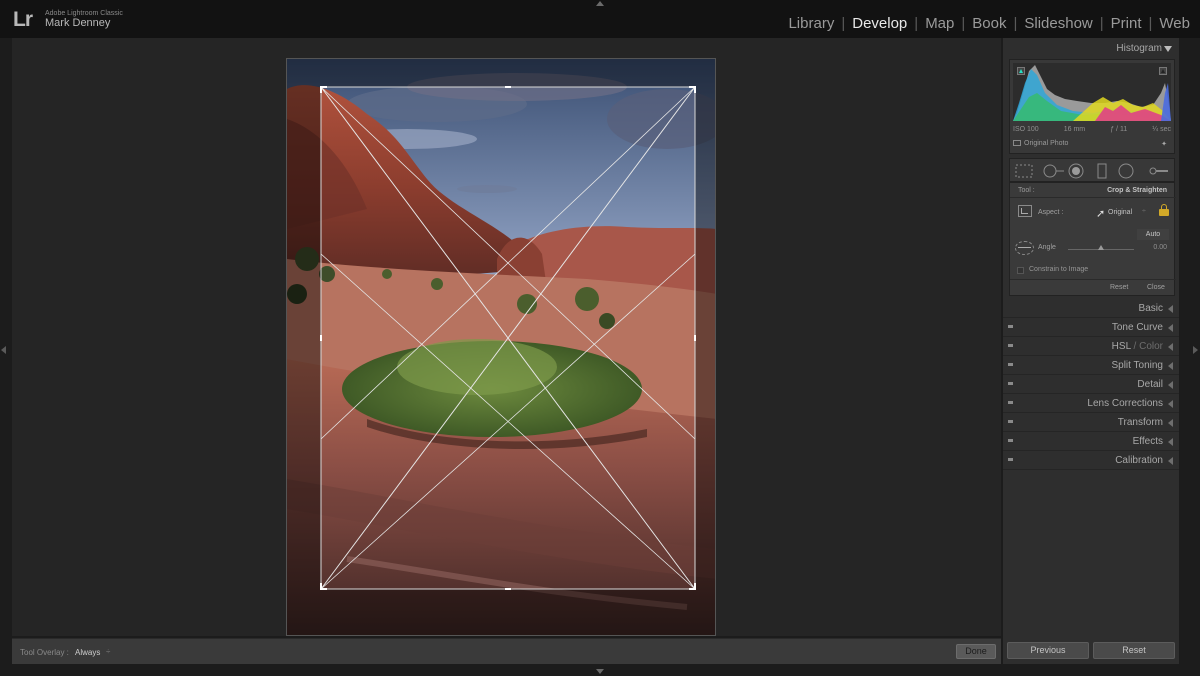  What do you see at coordinates (1092, 144) in the screenshot?
I see `original-photo-row: Original Photo ✦` at bounding box center [1092, 144].